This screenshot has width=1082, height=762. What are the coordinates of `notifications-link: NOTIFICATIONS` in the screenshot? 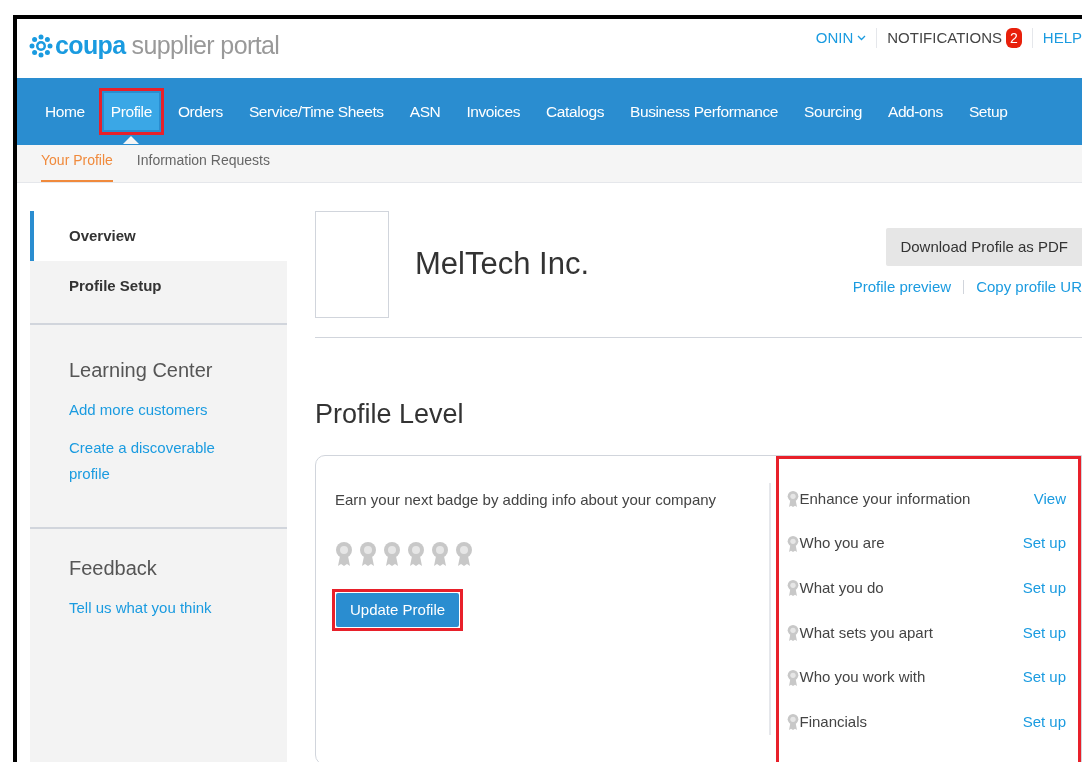 It's located at (944, 38).